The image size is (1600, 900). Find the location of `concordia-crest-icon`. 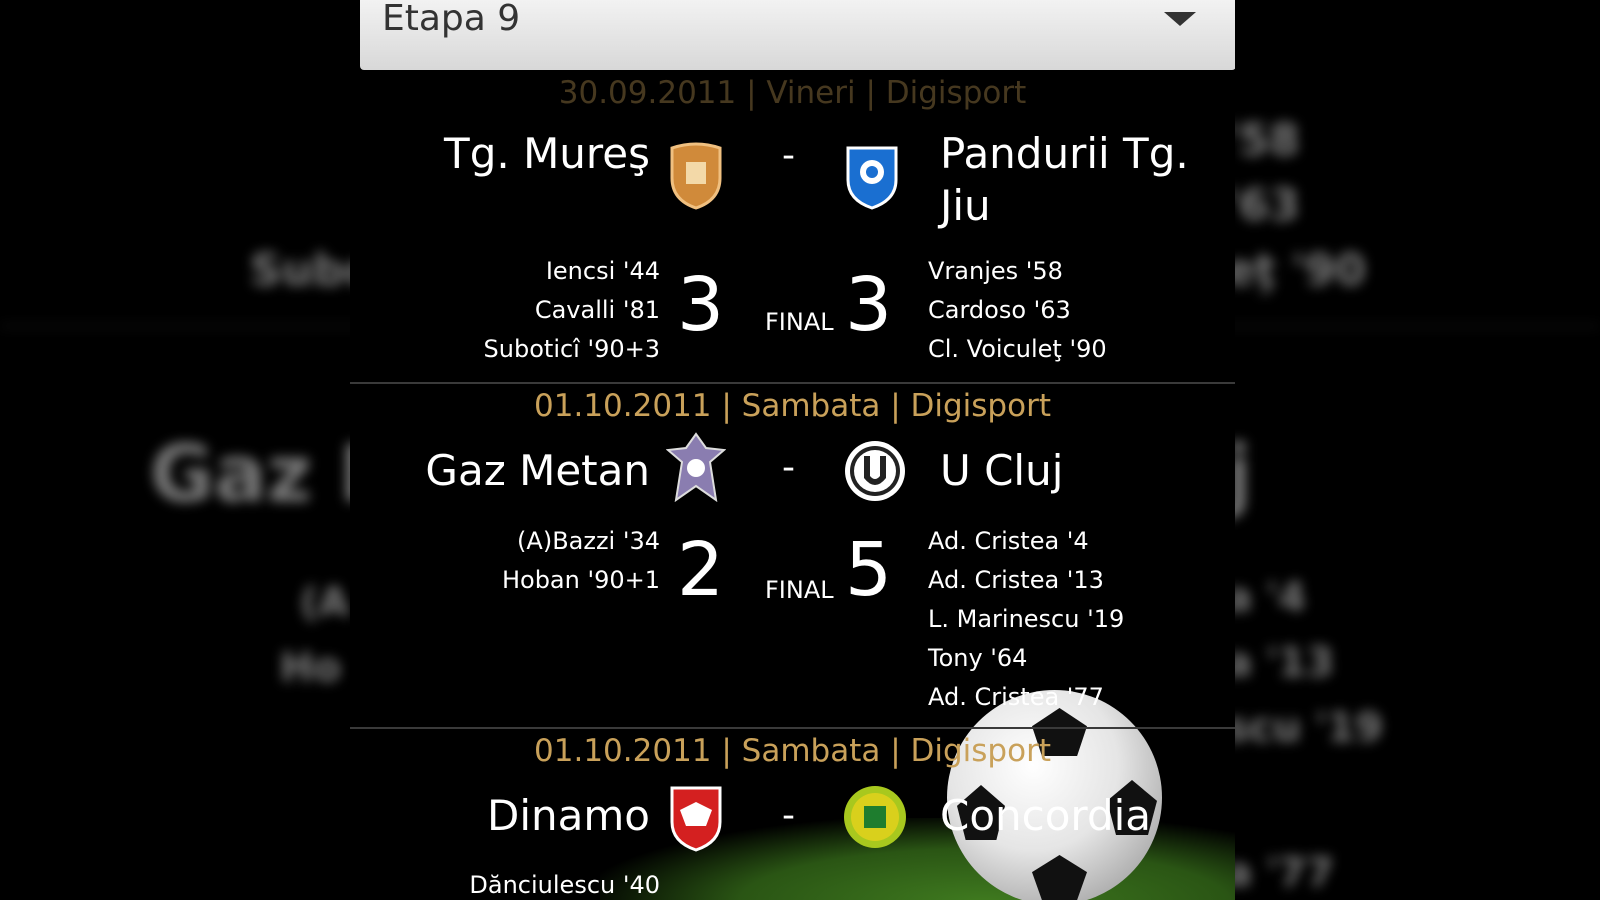

concordia-crest-icon is located at coordinates (875, 817).